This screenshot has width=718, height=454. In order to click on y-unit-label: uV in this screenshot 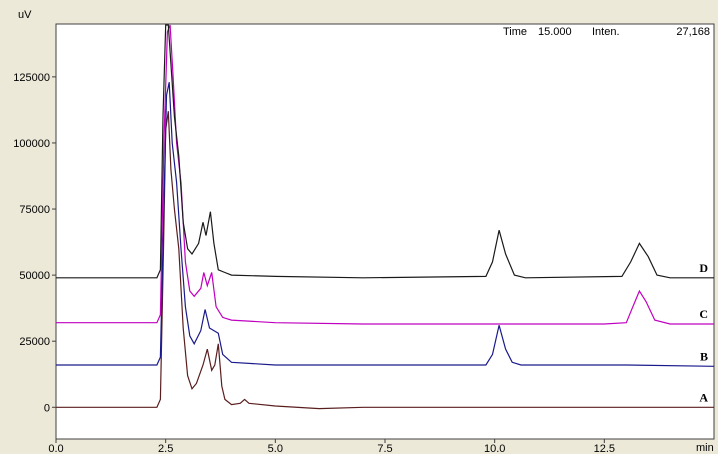, I will do `click(25, 15)`.